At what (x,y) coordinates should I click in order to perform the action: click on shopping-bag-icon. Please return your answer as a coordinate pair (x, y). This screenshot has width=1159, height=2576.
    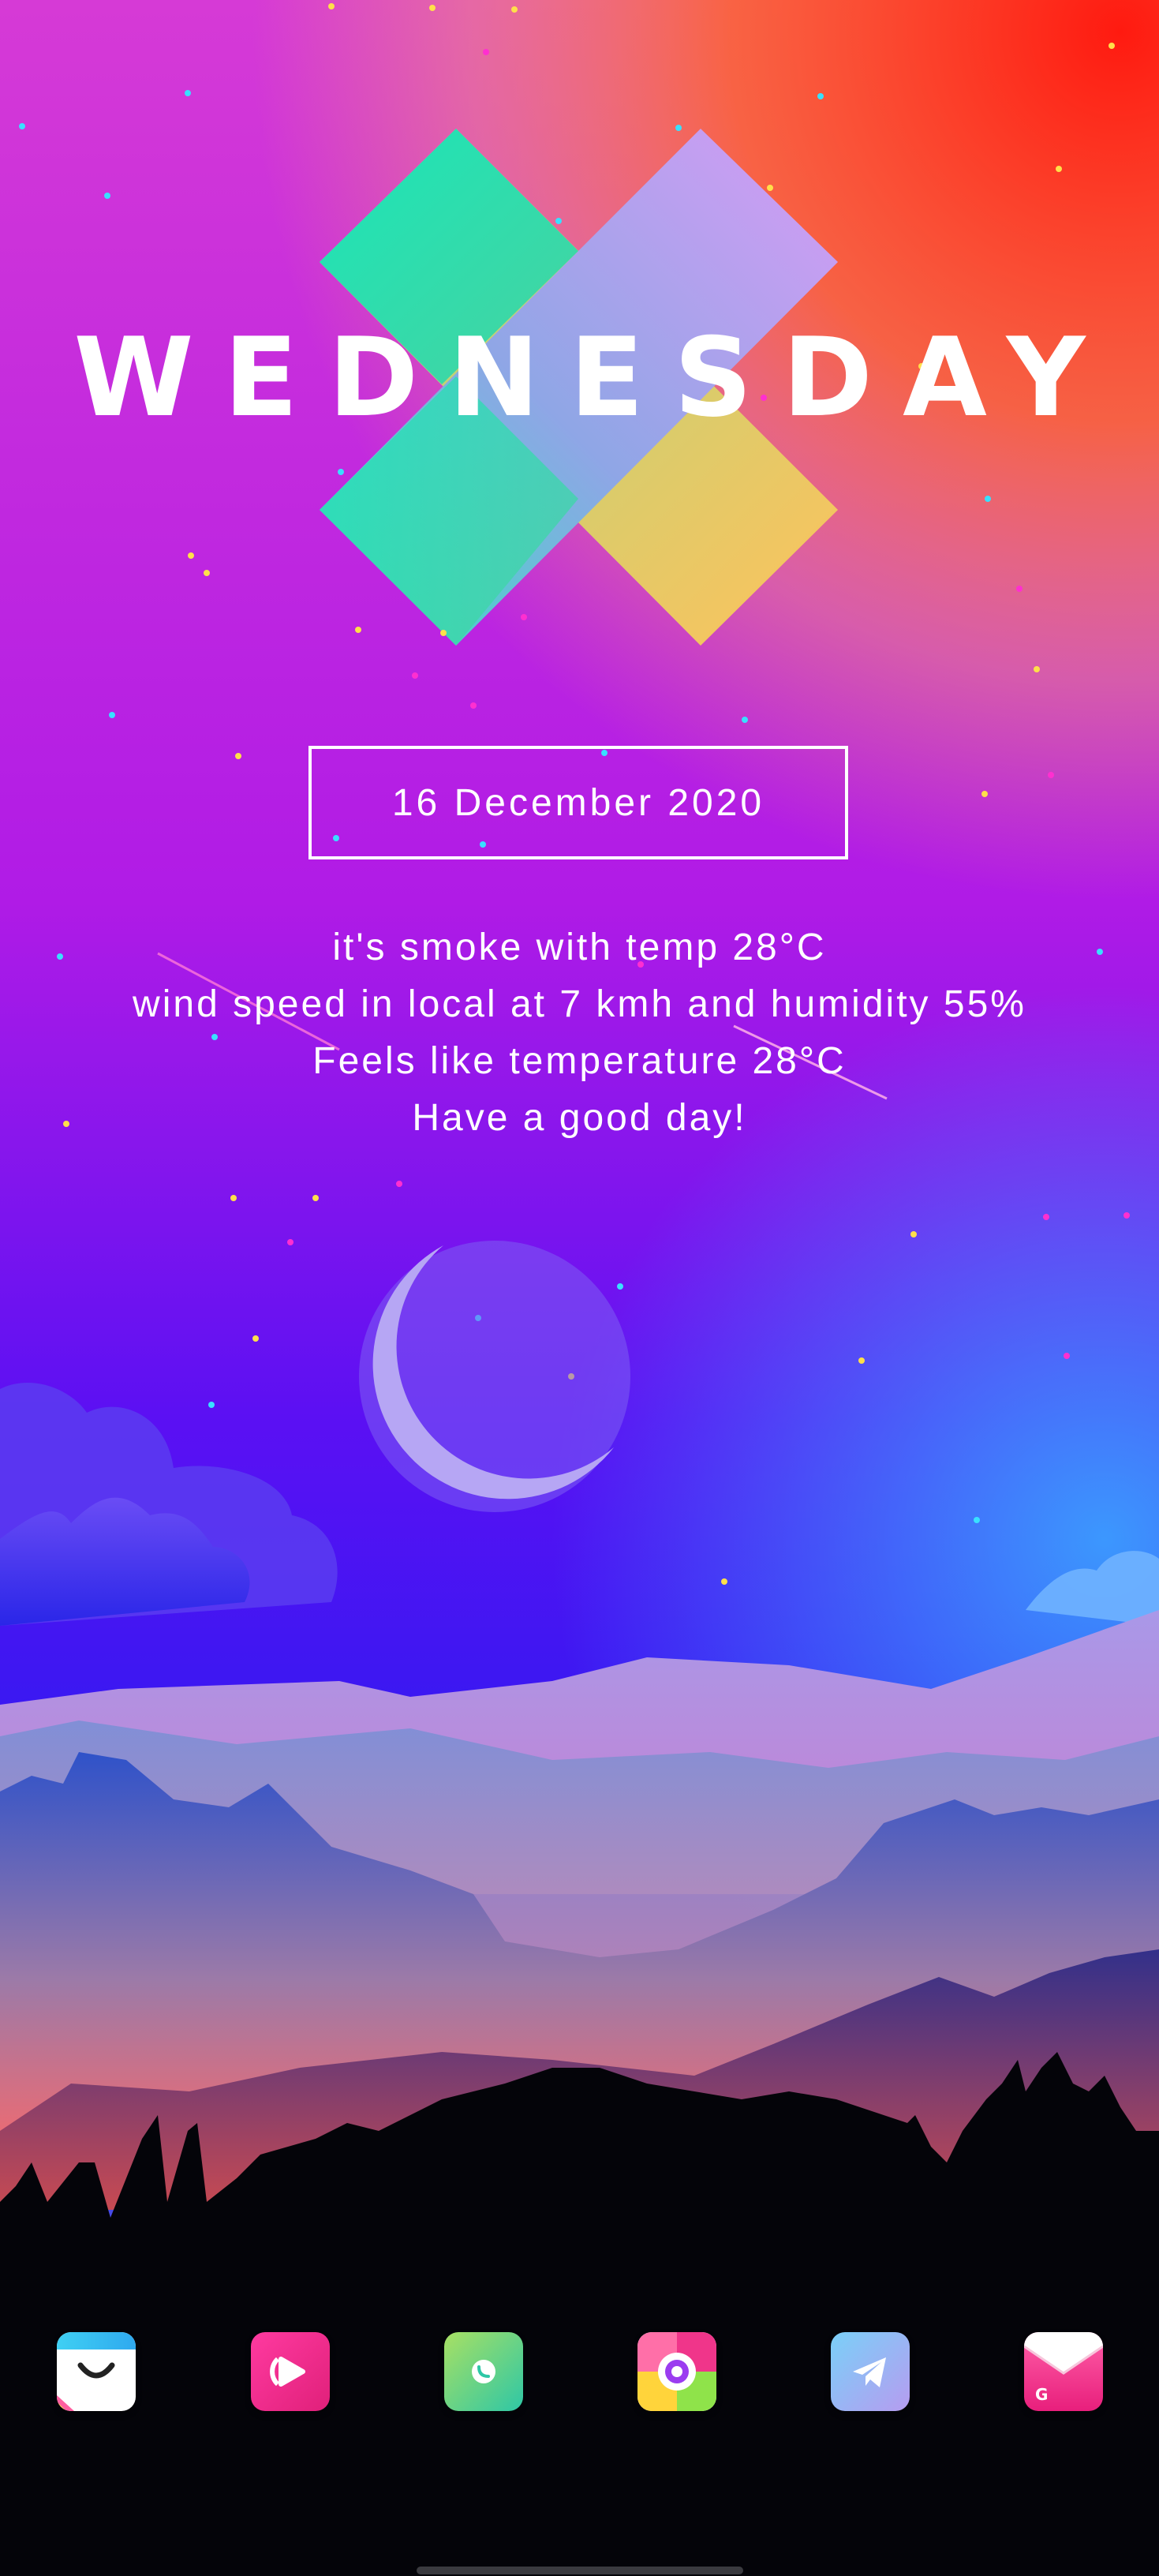
    Looking at the image, I should click on (96, 2371).